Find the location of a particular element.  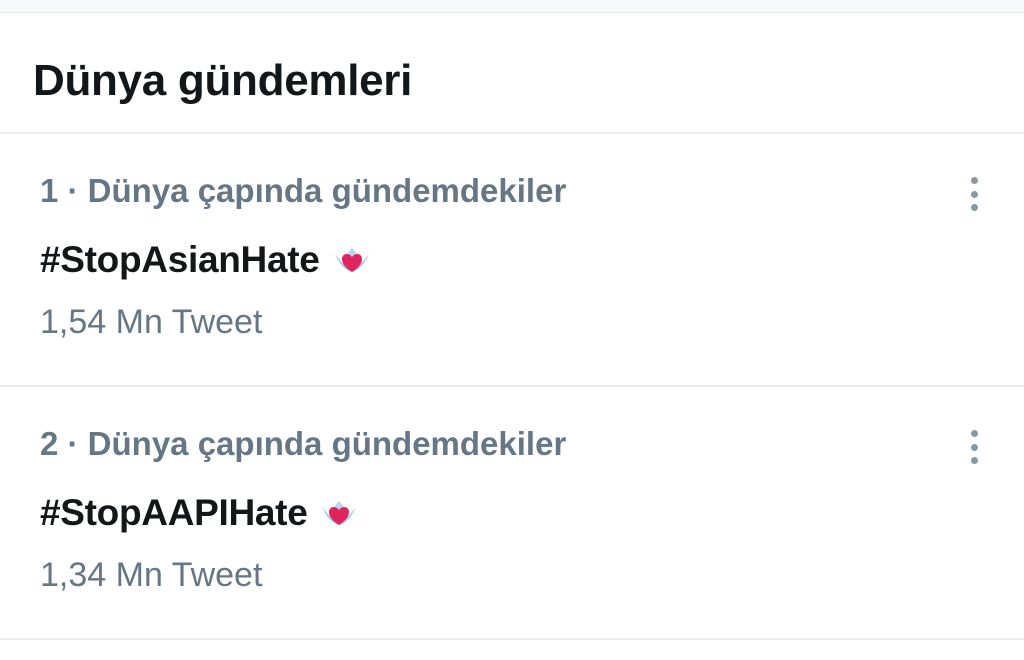

trend-name: #StopAAPIHate is located at coordinates (174, 512).